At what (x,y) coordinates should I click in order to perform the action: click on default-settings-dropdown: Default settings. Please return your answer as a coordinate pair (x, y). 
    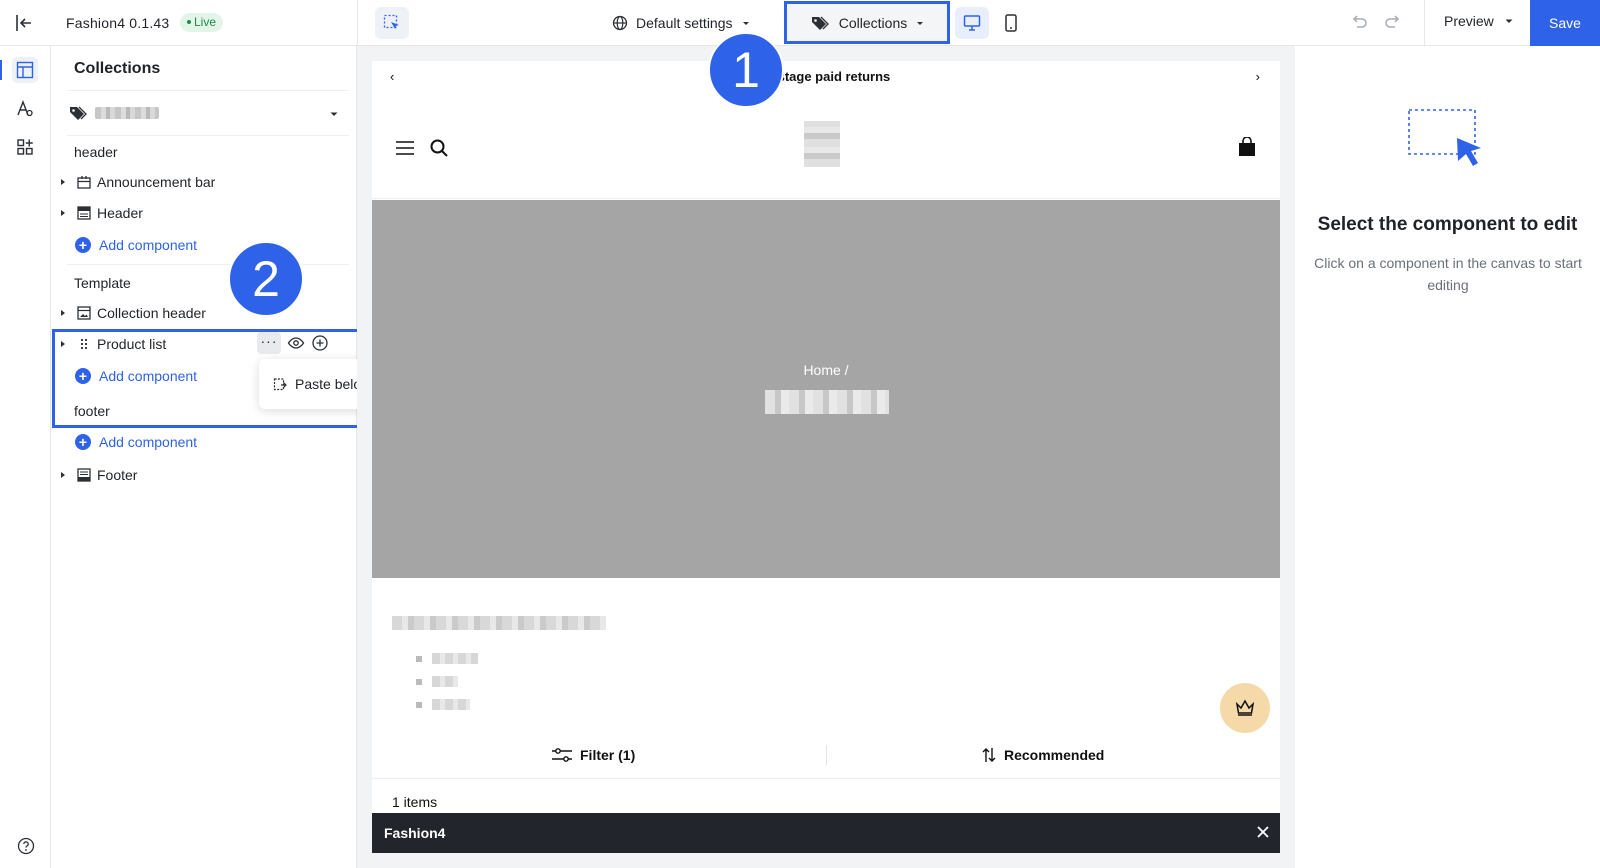
    Looking at the image, I should click on (681, 23).